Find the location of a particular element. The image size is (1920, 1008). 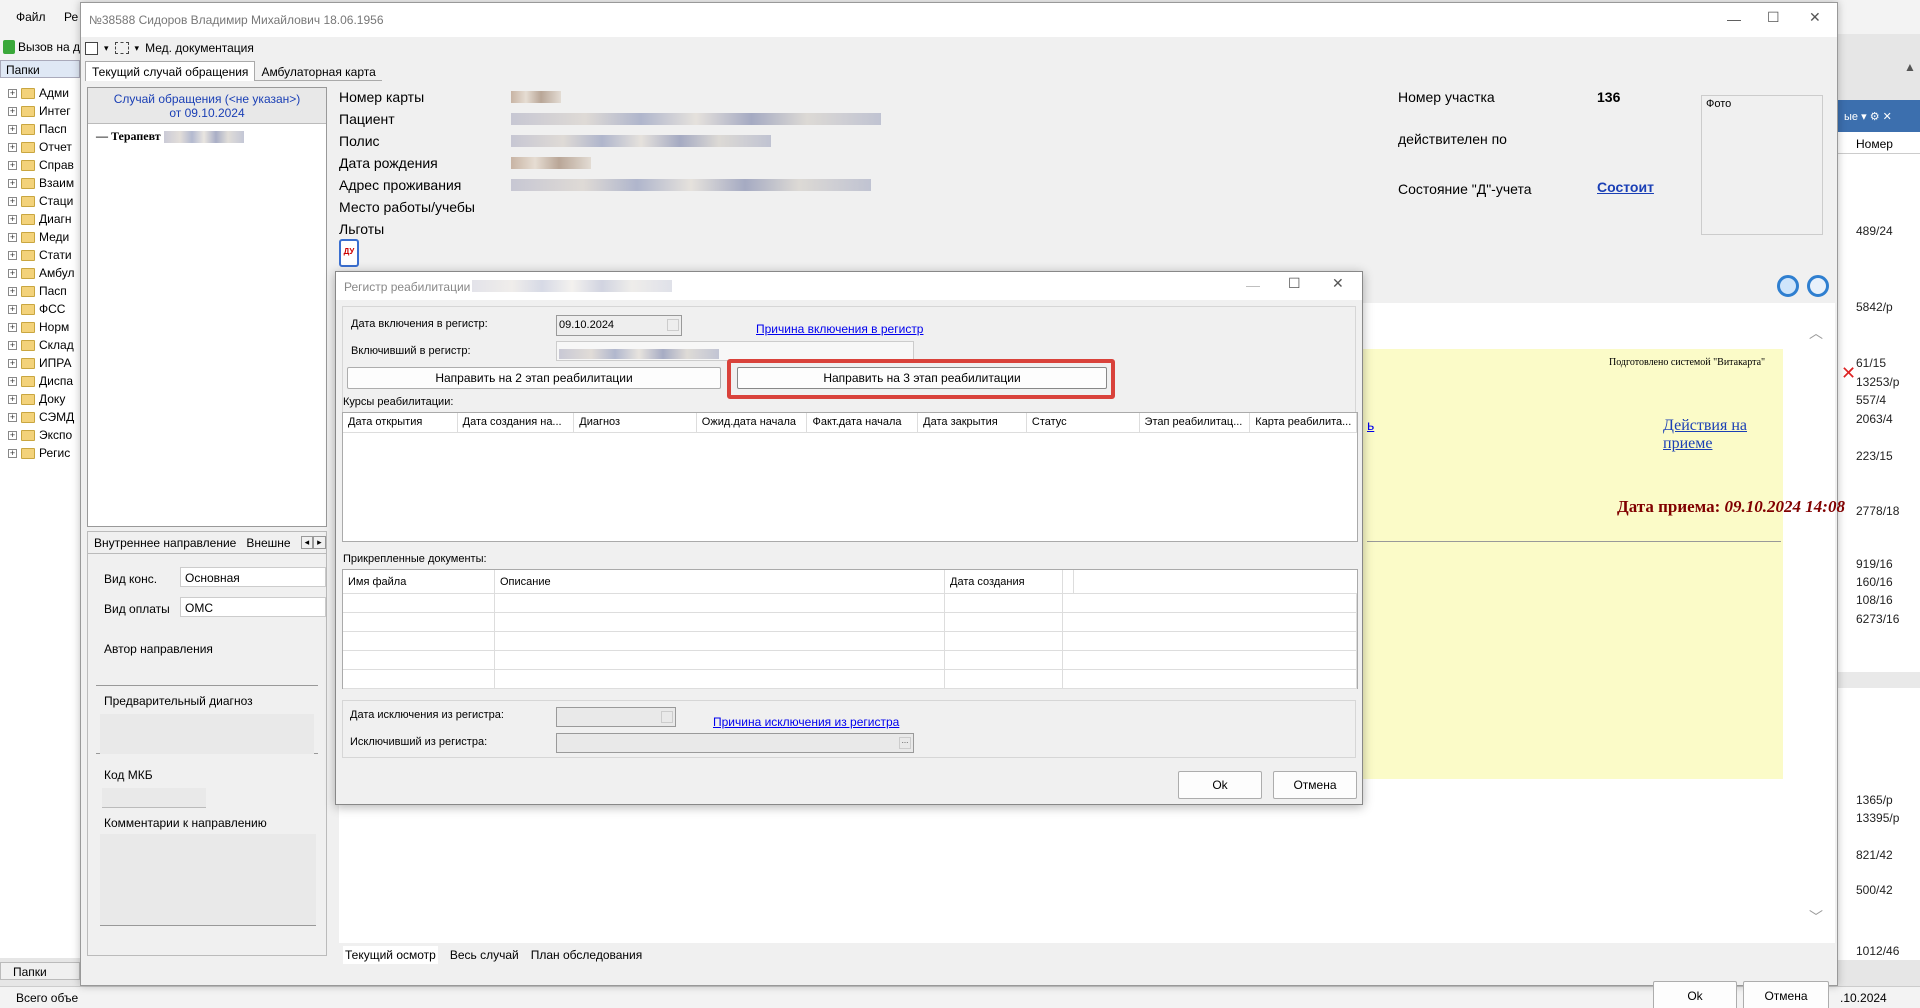

tree-item: + Адми is located at coordinates (44, 93).